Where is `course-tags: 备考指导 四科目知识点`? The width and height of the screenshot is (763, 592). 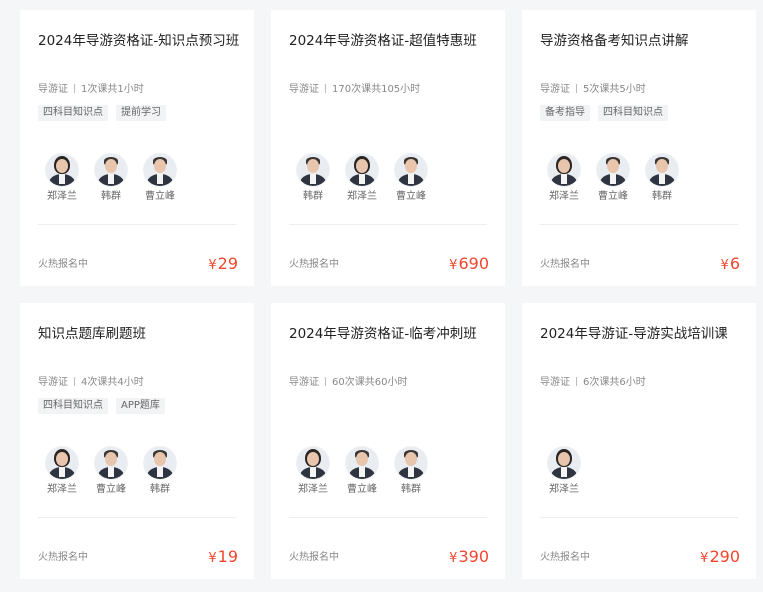
course-tags: 备考指导 四科目知识点 is located at coordinates (604, 113).